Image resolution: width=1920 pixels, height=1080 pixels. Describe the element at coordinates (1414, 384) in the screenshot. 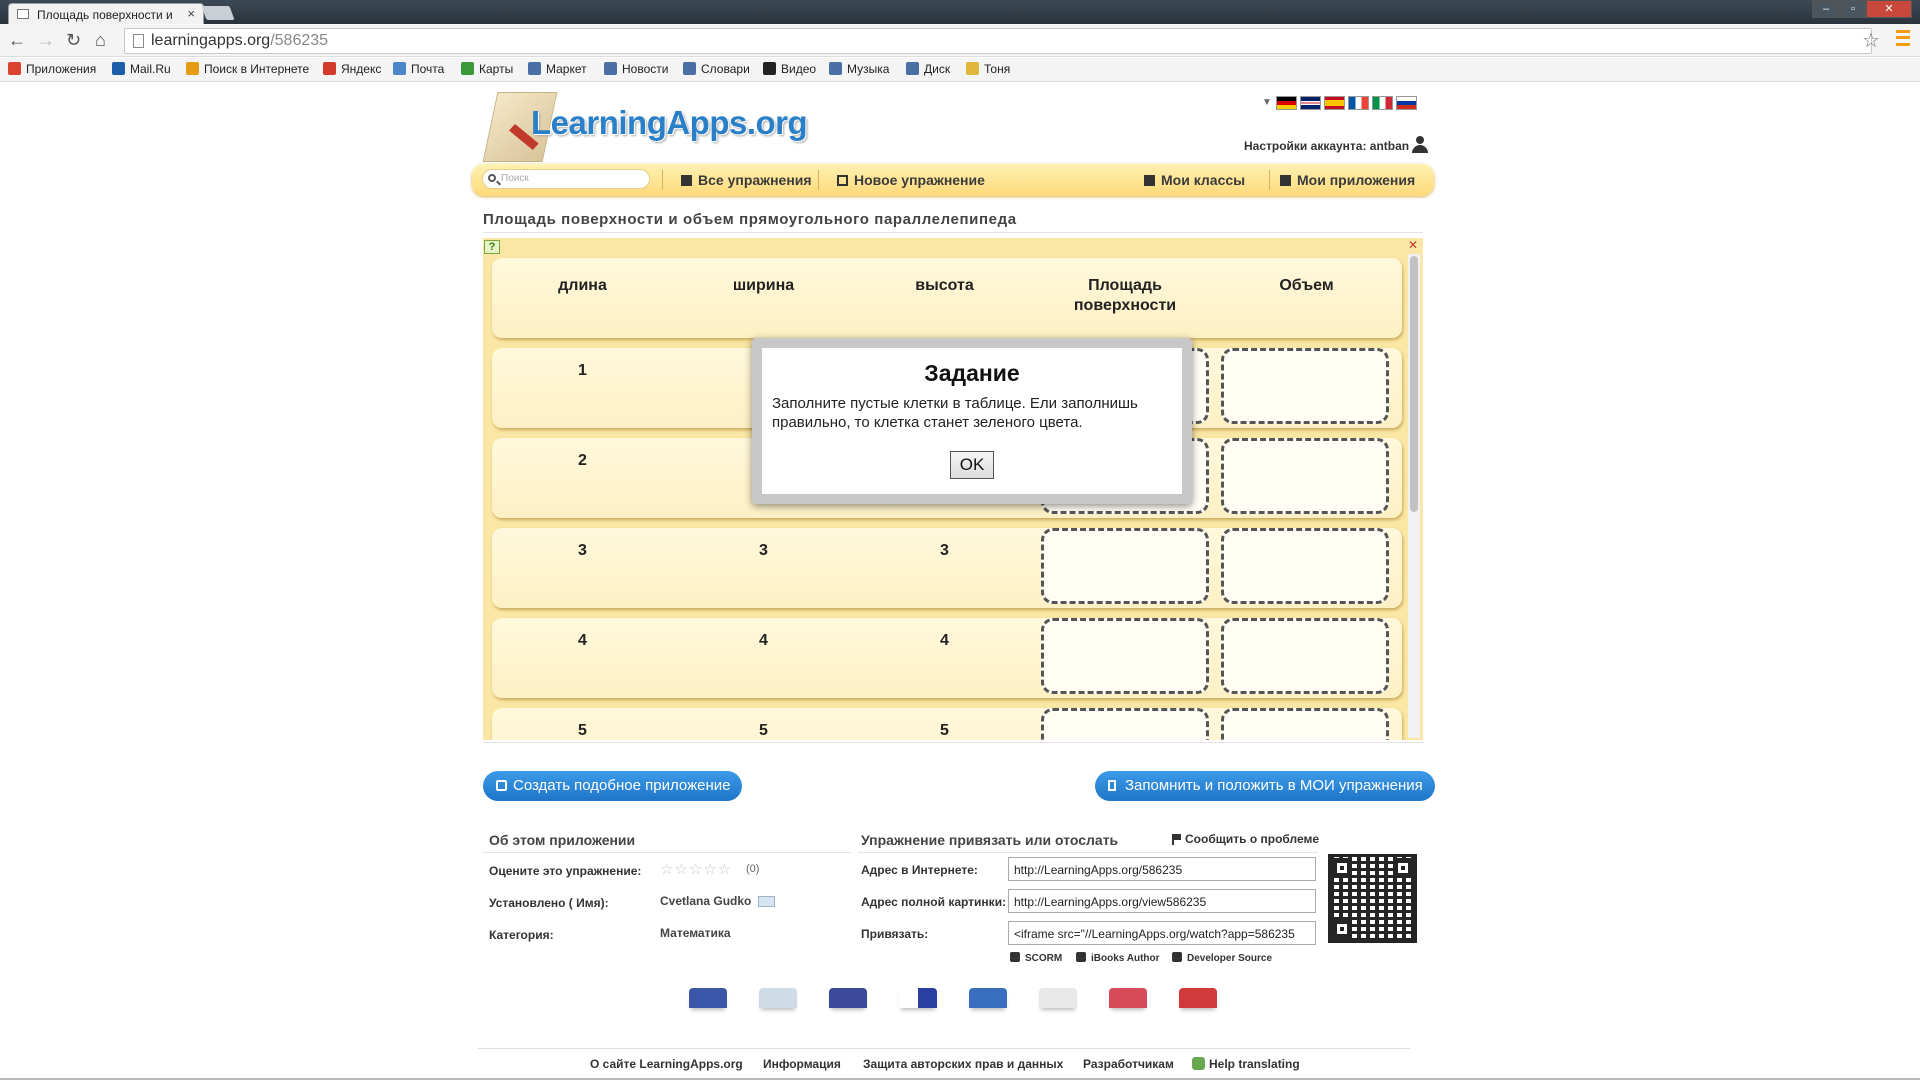

I see `exercise-scrollbar-thumb` at that location.